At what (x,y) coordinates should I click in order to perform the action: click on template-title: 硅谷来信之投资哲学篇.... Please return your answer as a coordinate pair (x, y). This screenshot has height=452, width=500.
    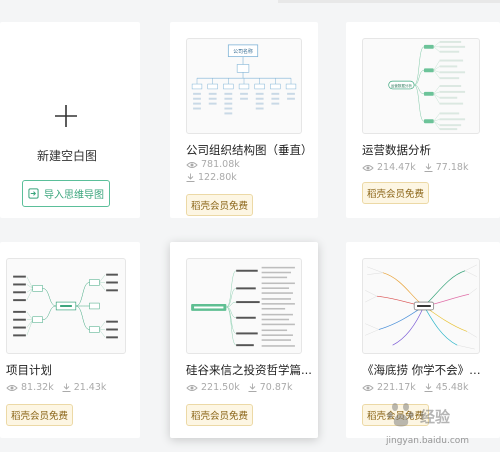
    Looking at the image, I should click on (249, 370).